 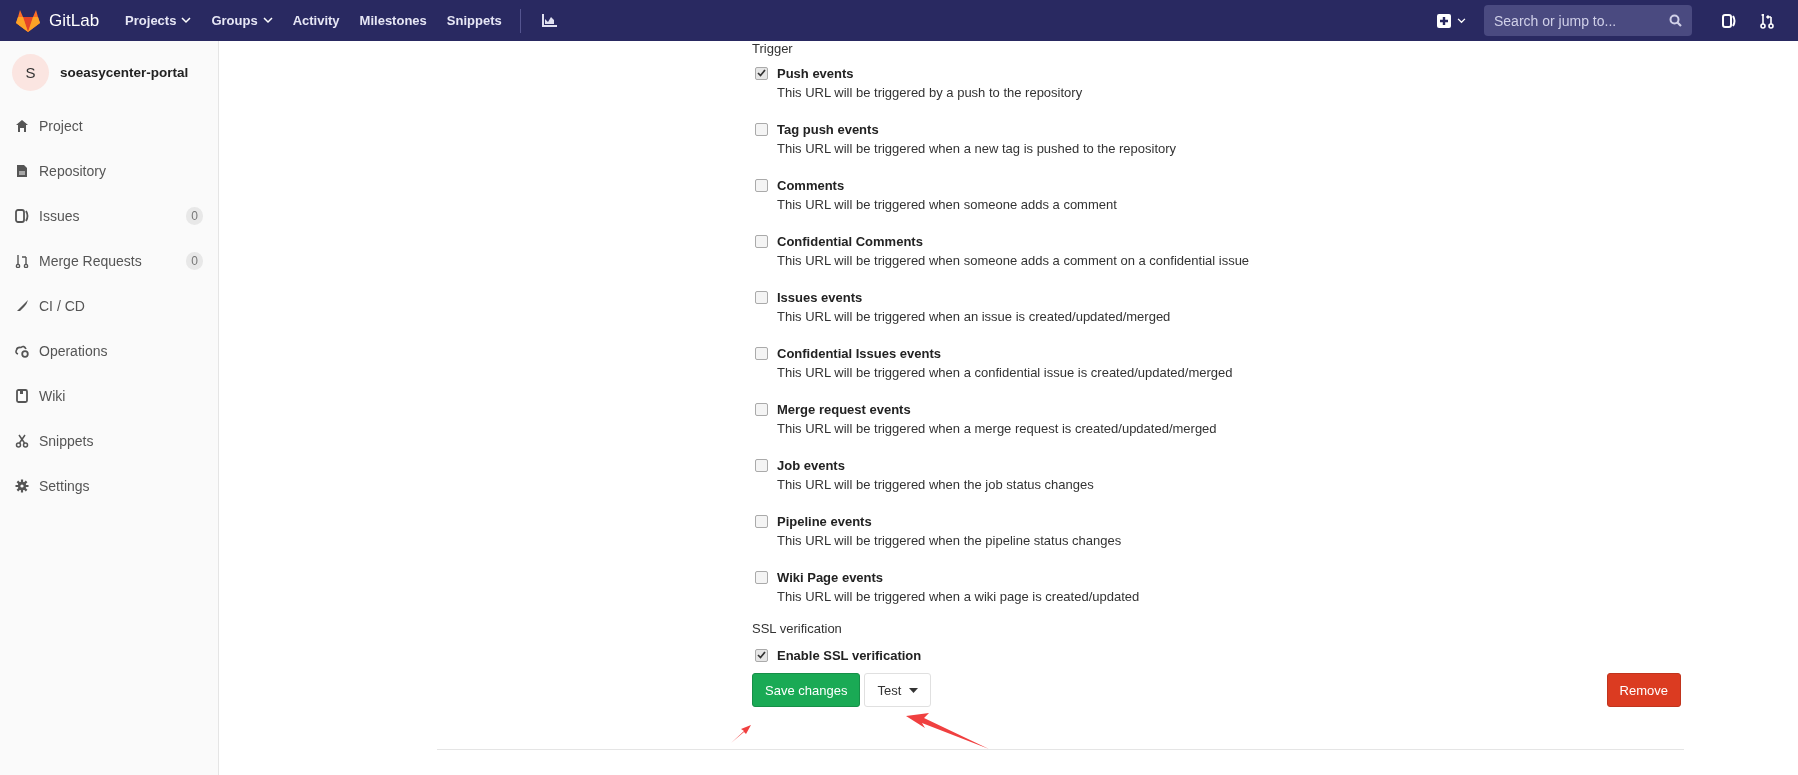 What do you see at coordinates (108, 215) in the screenshot?
I see `sidebar-item: Issues` at bounding box center [108, 215].